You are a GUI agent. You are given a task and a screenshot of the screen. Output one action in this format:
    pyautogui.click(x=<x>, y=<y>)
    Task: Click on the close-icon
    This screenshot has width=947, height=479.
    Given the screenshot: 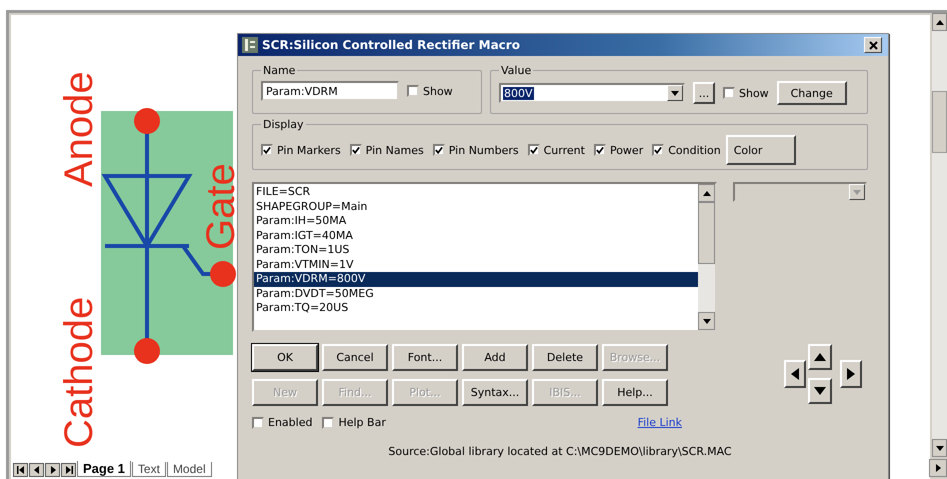 What is the action you would take?
    pyautogui.click(x=873, y=45)
    